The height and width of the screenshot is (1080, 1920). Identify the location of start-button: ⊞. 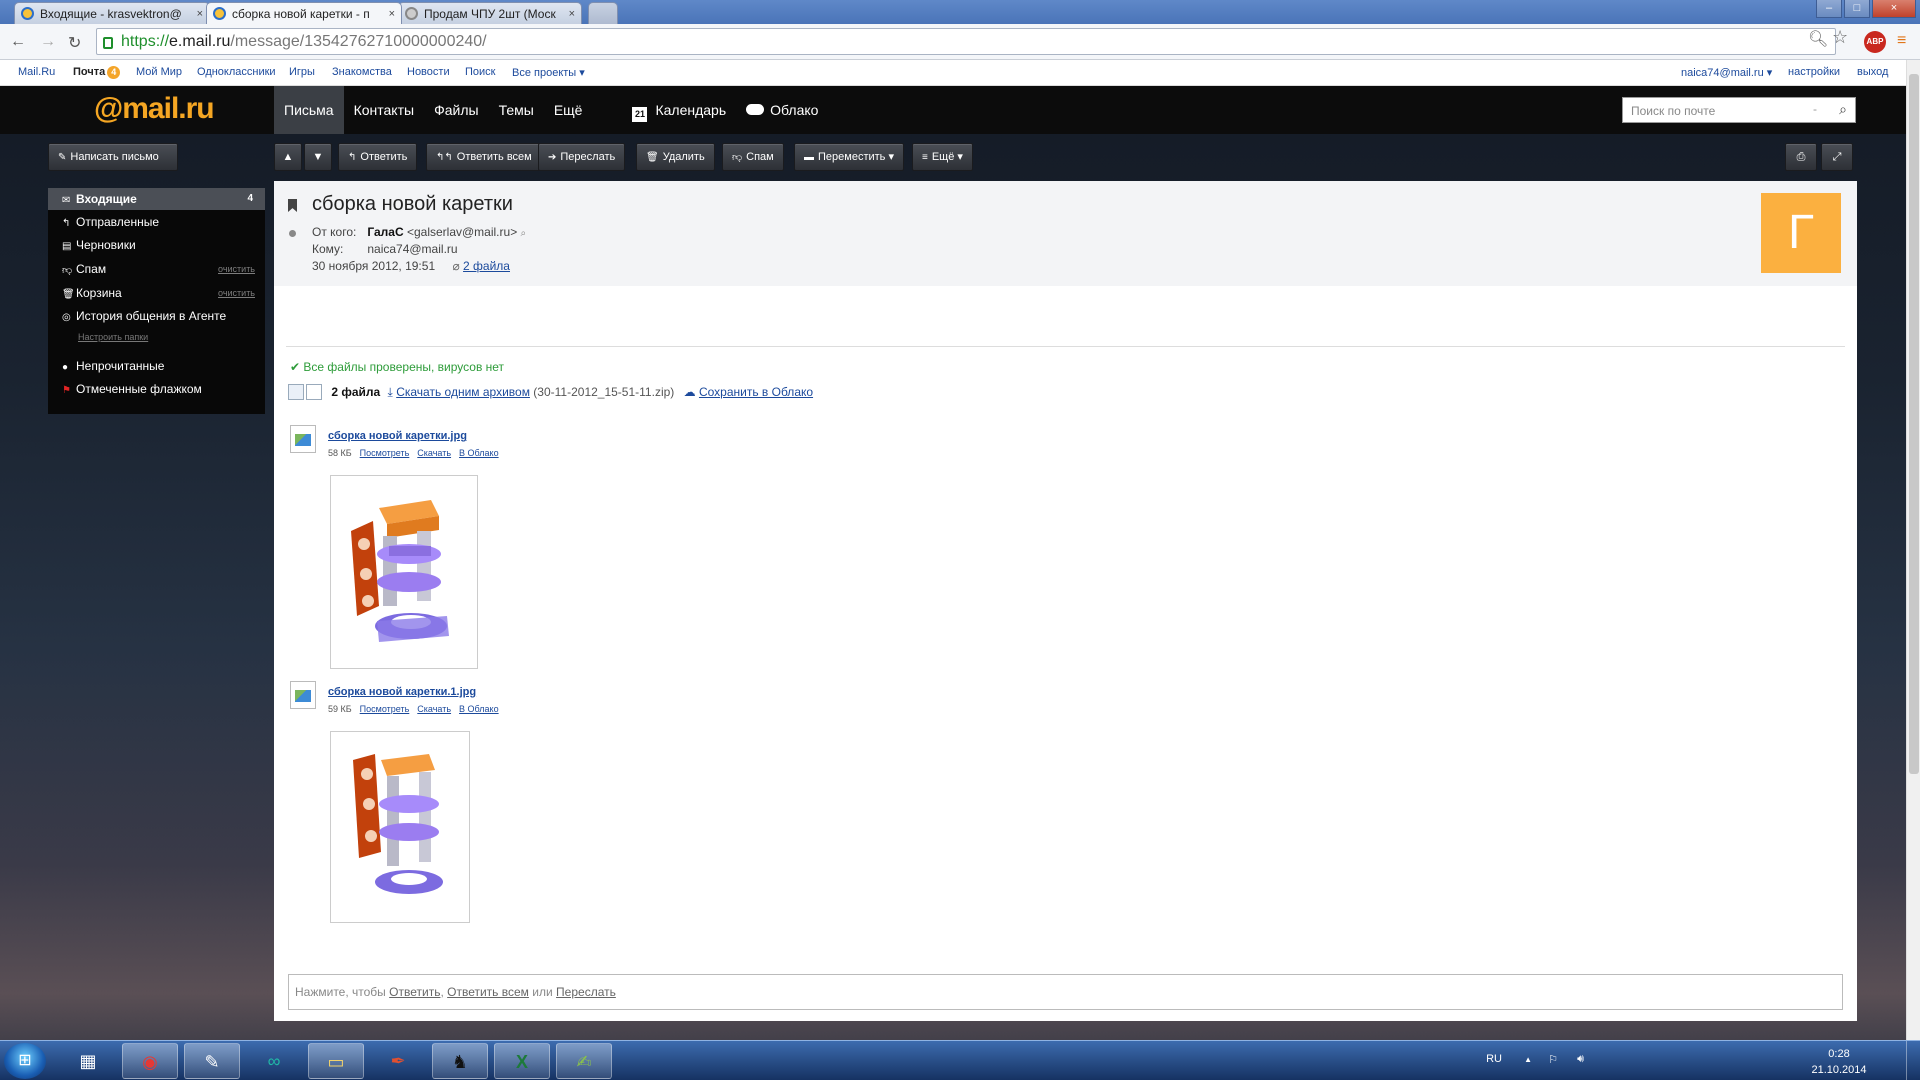
(25, 1061).